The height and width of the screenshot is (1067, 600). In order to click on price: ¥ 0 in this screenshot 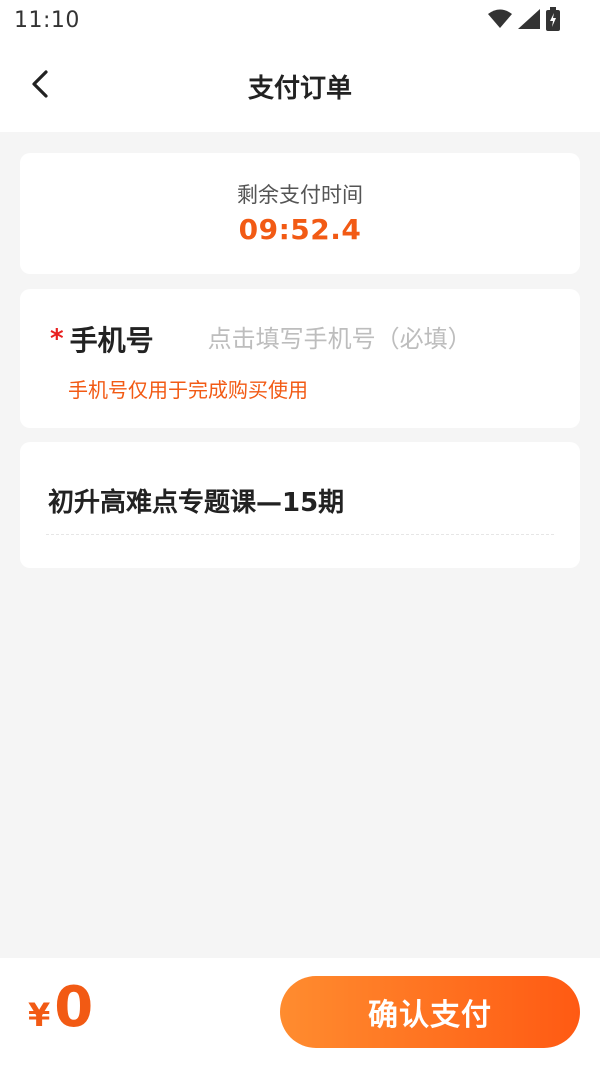, I will do `click(60, 1008)`.